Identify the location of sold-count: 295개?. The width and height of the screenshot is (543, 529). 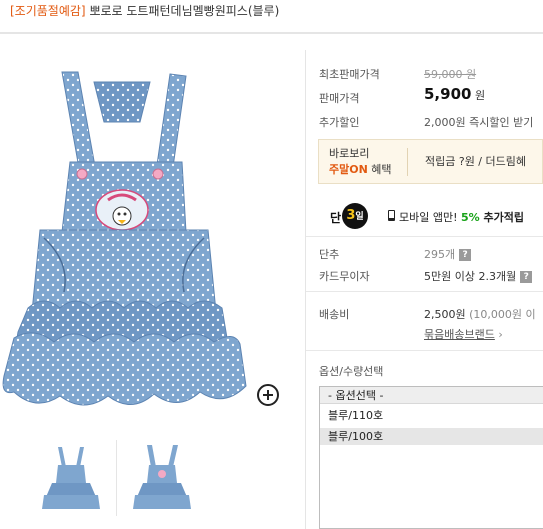
(448, 254).